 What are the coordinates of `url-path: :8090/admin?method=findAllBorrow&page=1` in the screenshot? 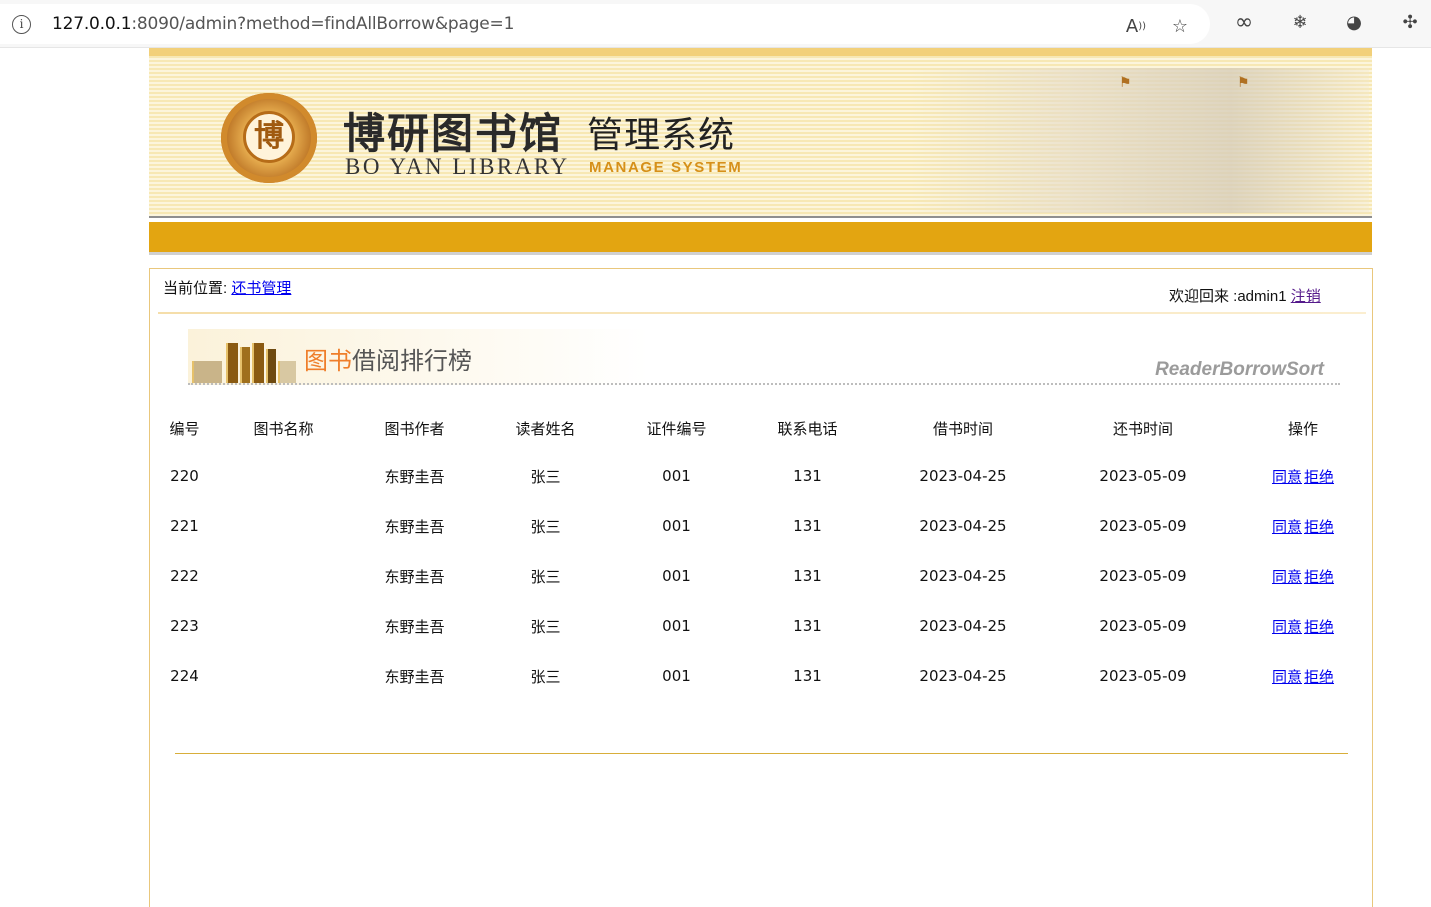 It's located at (323, 24).